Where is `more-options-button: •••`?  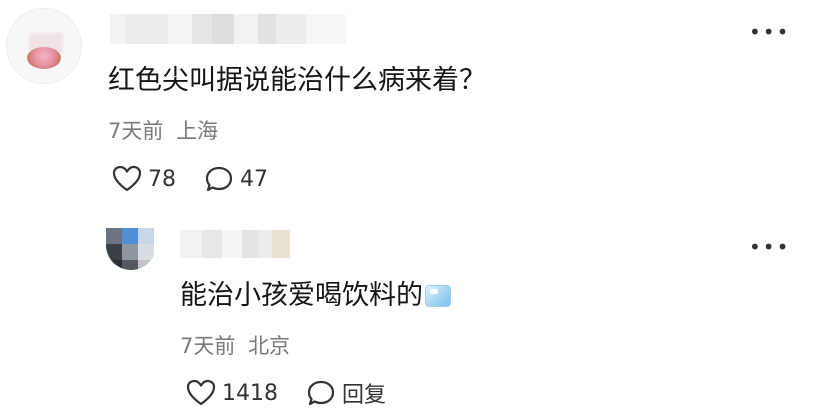 more-options-button: ••• is located at coordinates (769, 32).